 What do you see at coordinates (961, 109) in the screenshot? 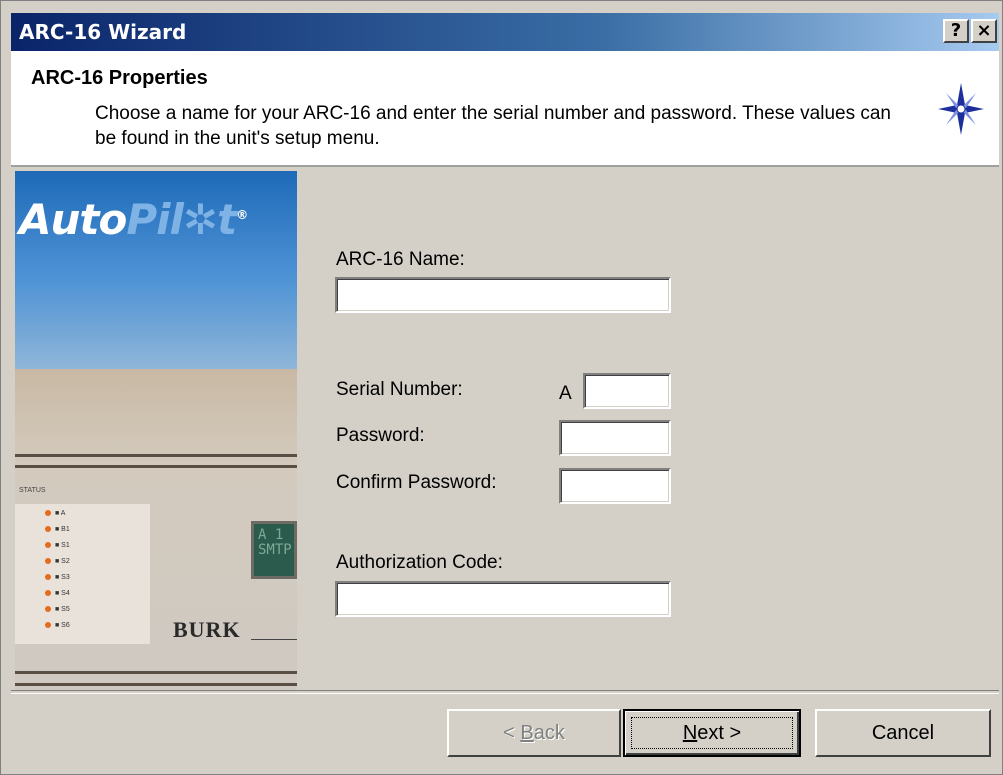
I see `compass-icon` at bounding box center [961, 109].